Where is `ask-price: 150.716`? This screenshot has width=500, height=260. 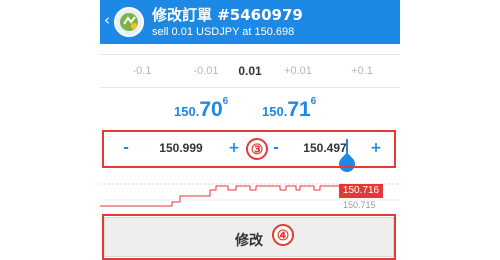 ask-price: 150.716 is located at coordinates (289, 109).